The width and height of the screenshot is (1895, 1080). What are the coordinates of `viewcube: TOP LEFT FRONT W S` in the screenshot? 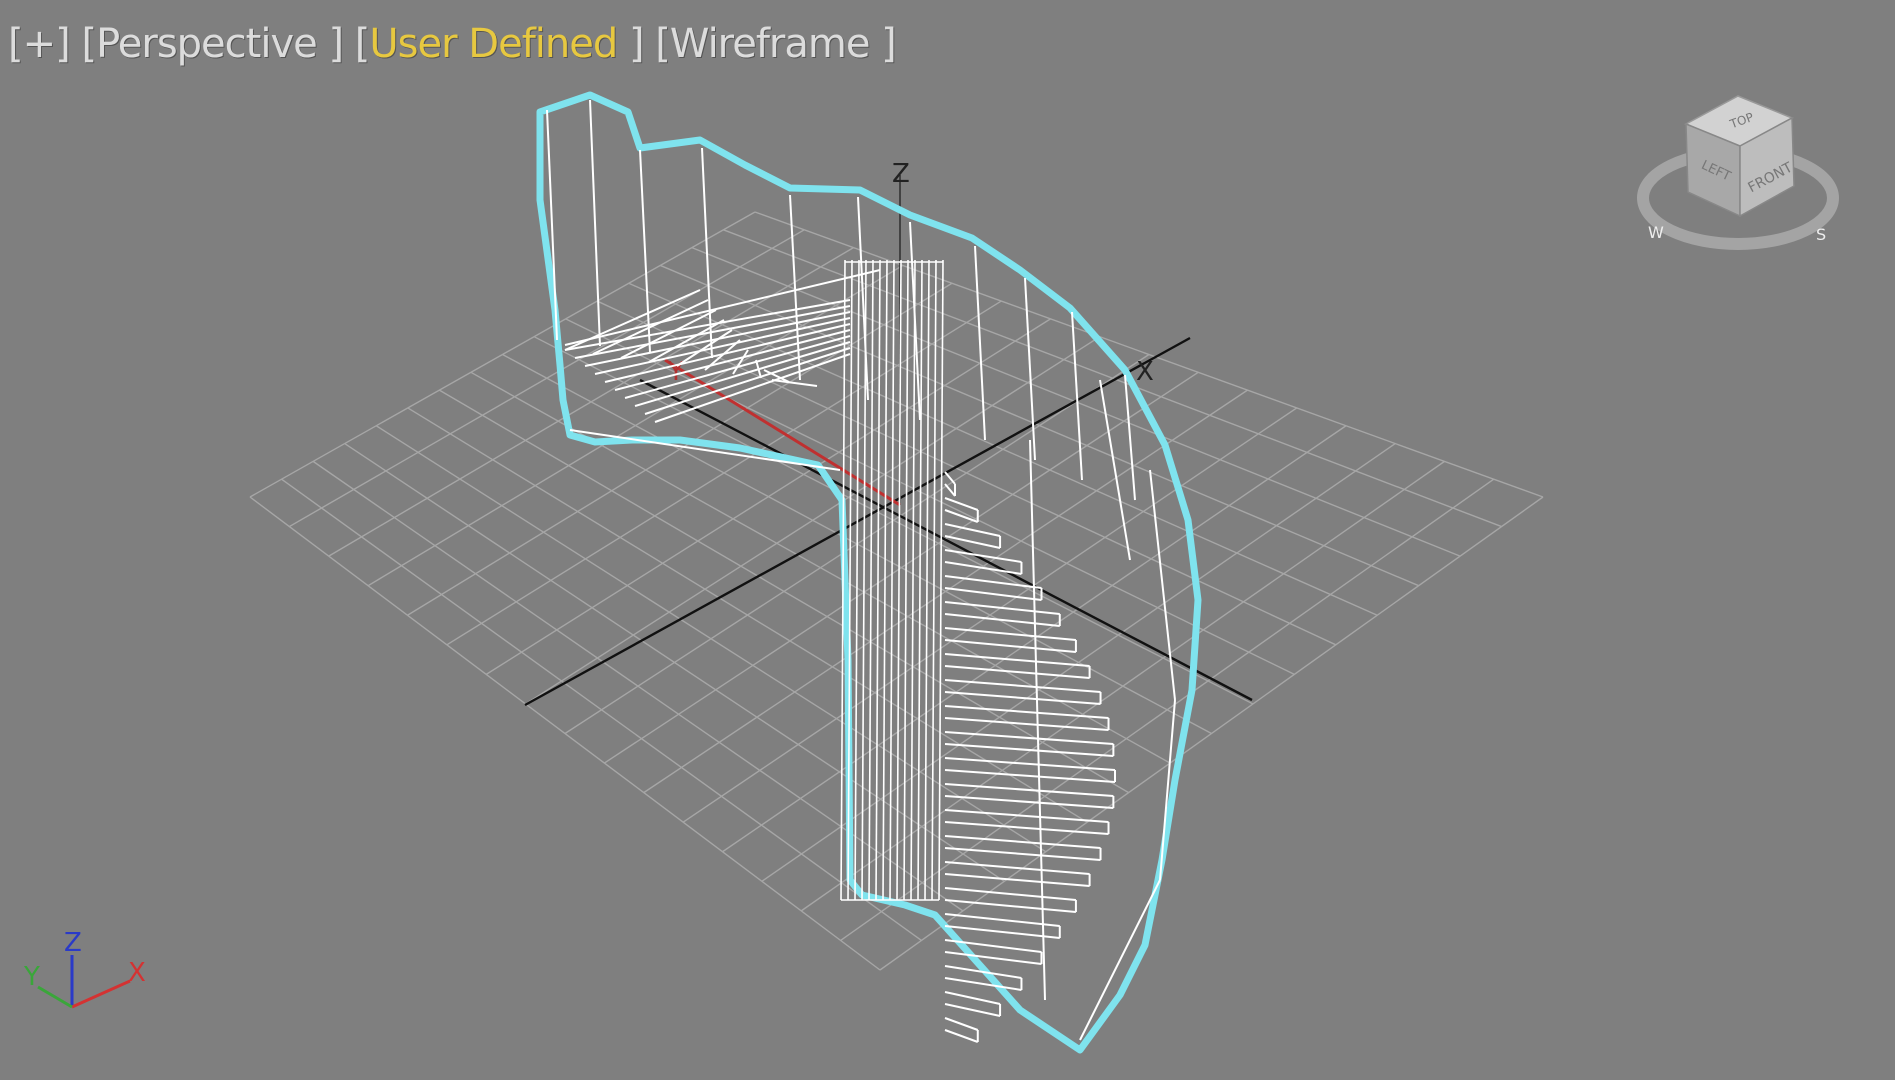 It's located at (1740, 183).